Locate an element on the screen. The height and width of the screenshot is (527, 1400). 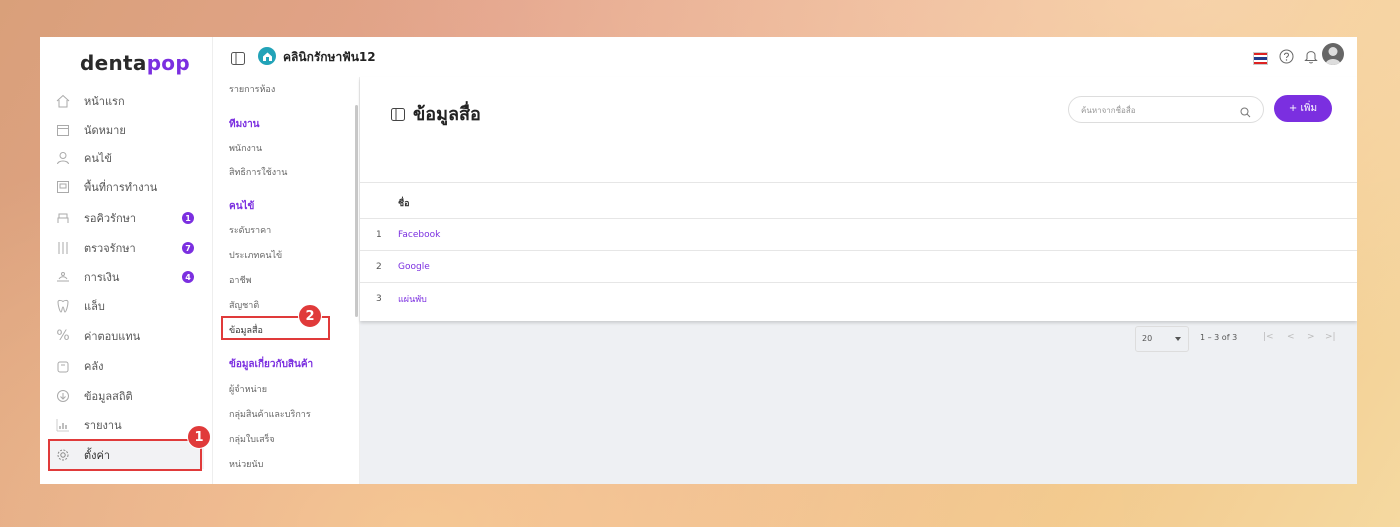
logo-text: denta is located at coordinates (113, 63).